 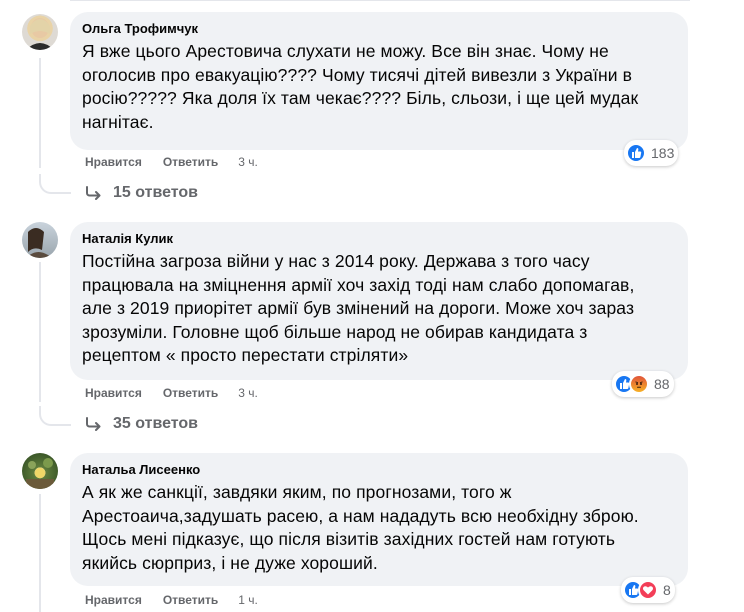 I want to click on reaction-summary: 183, so click(x=651, y=153).